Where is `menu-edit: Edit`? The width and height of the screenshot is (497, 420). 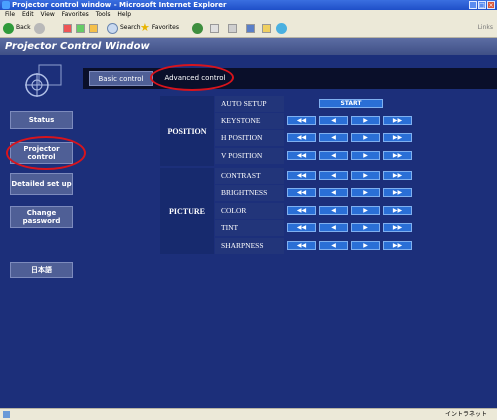 menu-edit: Edit is located at coordinates (28, 14).